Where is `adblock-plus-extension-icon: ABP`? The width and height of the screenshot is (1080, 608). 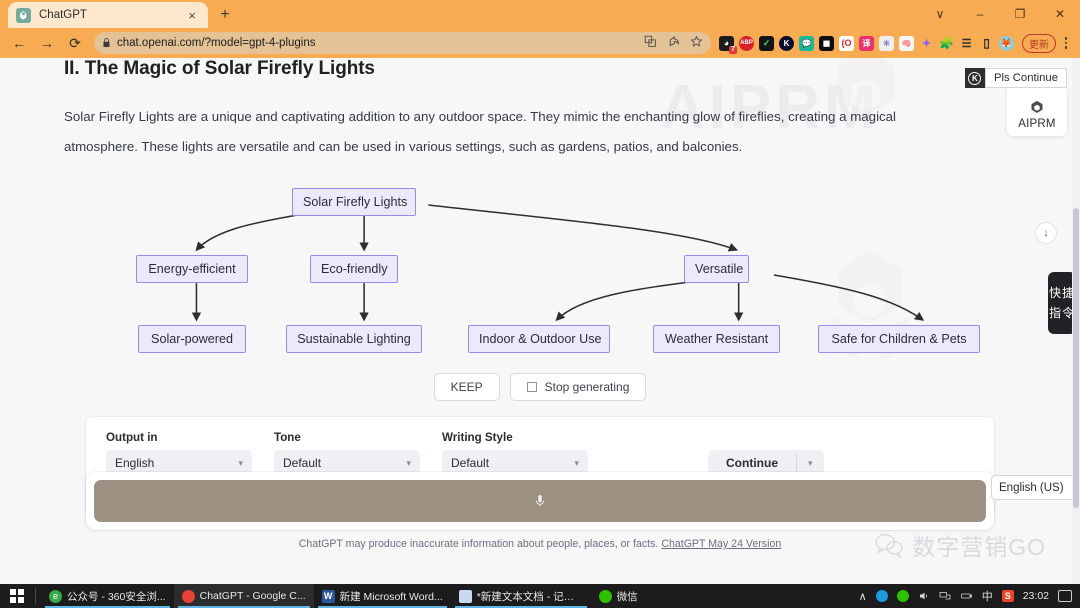 adblock-plus-extension-icon: ABP is located at coordinates (746, 43).